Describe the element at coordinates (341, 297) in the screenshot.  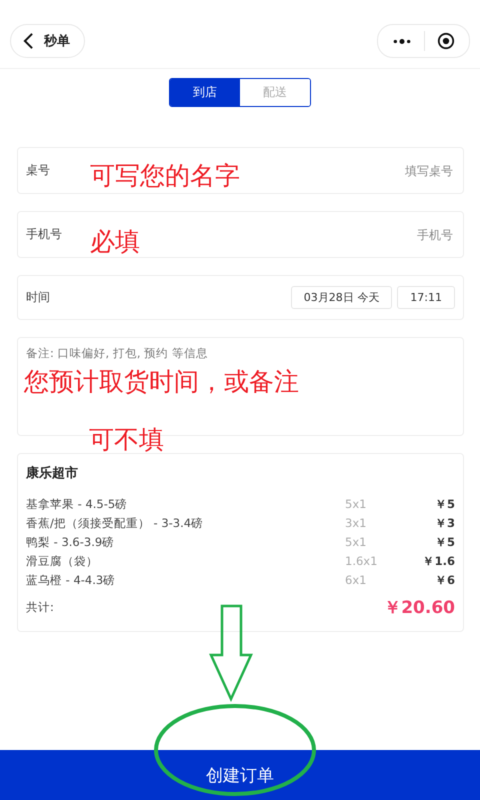
I see `date-picker: 03月28日 今天` at that location.